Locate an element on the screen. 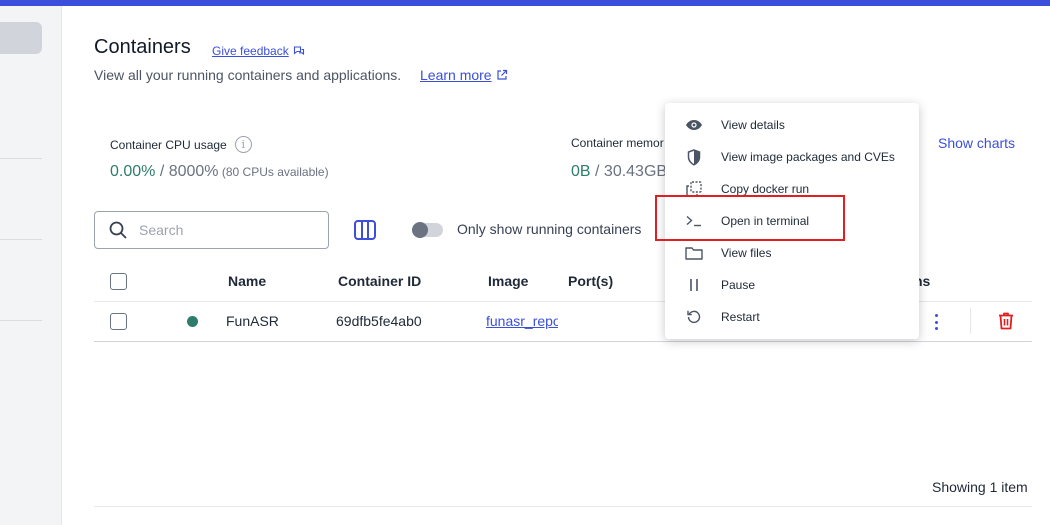  cpu-usage-total: / 8000% is located at coordinates (187, 171).